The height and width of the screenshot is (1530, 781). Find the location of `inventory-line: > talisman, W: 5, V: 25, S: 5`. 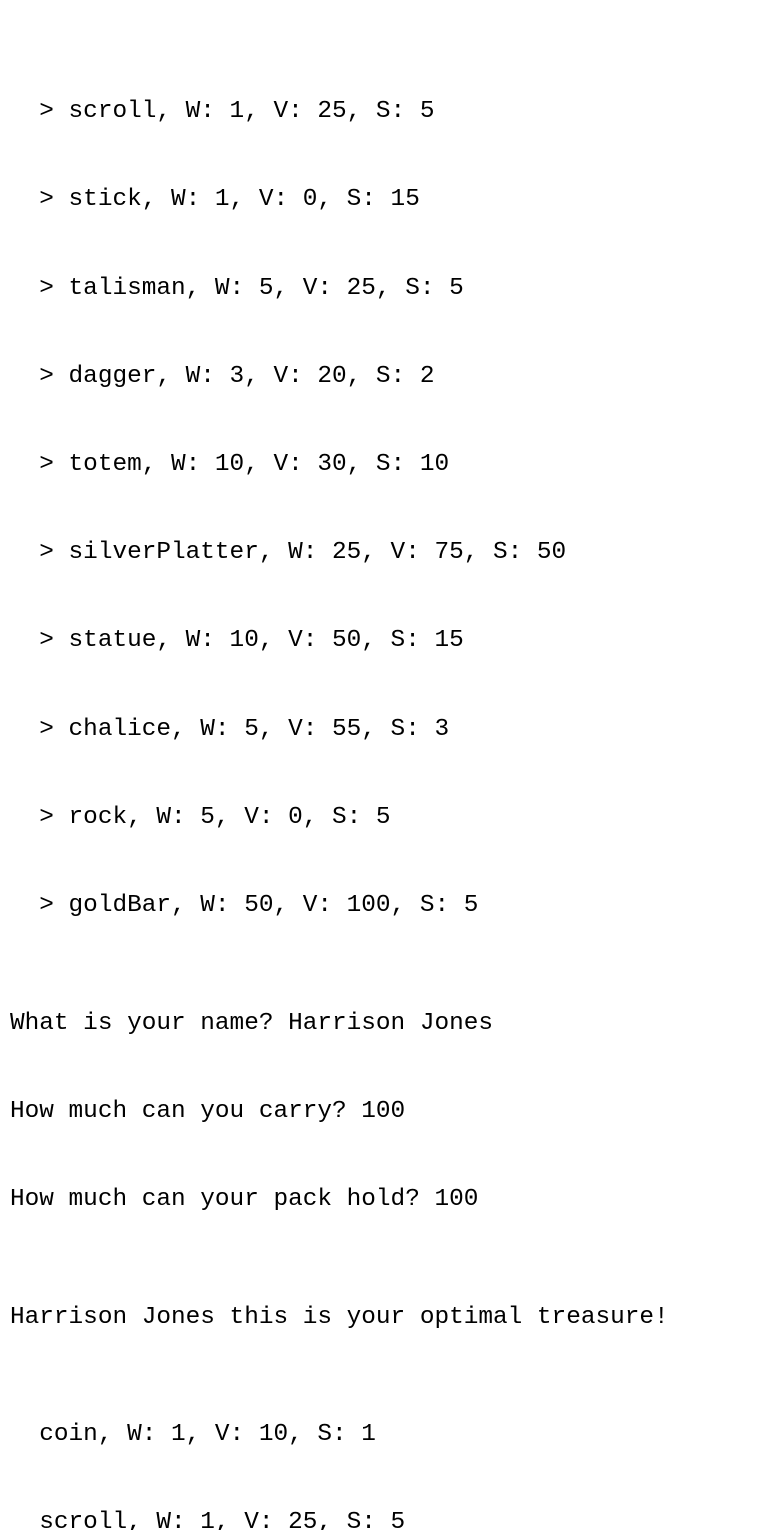

inventory-line: > talisman, W: 5, V: 25, S: 5 is located at coordinates (237, 288).